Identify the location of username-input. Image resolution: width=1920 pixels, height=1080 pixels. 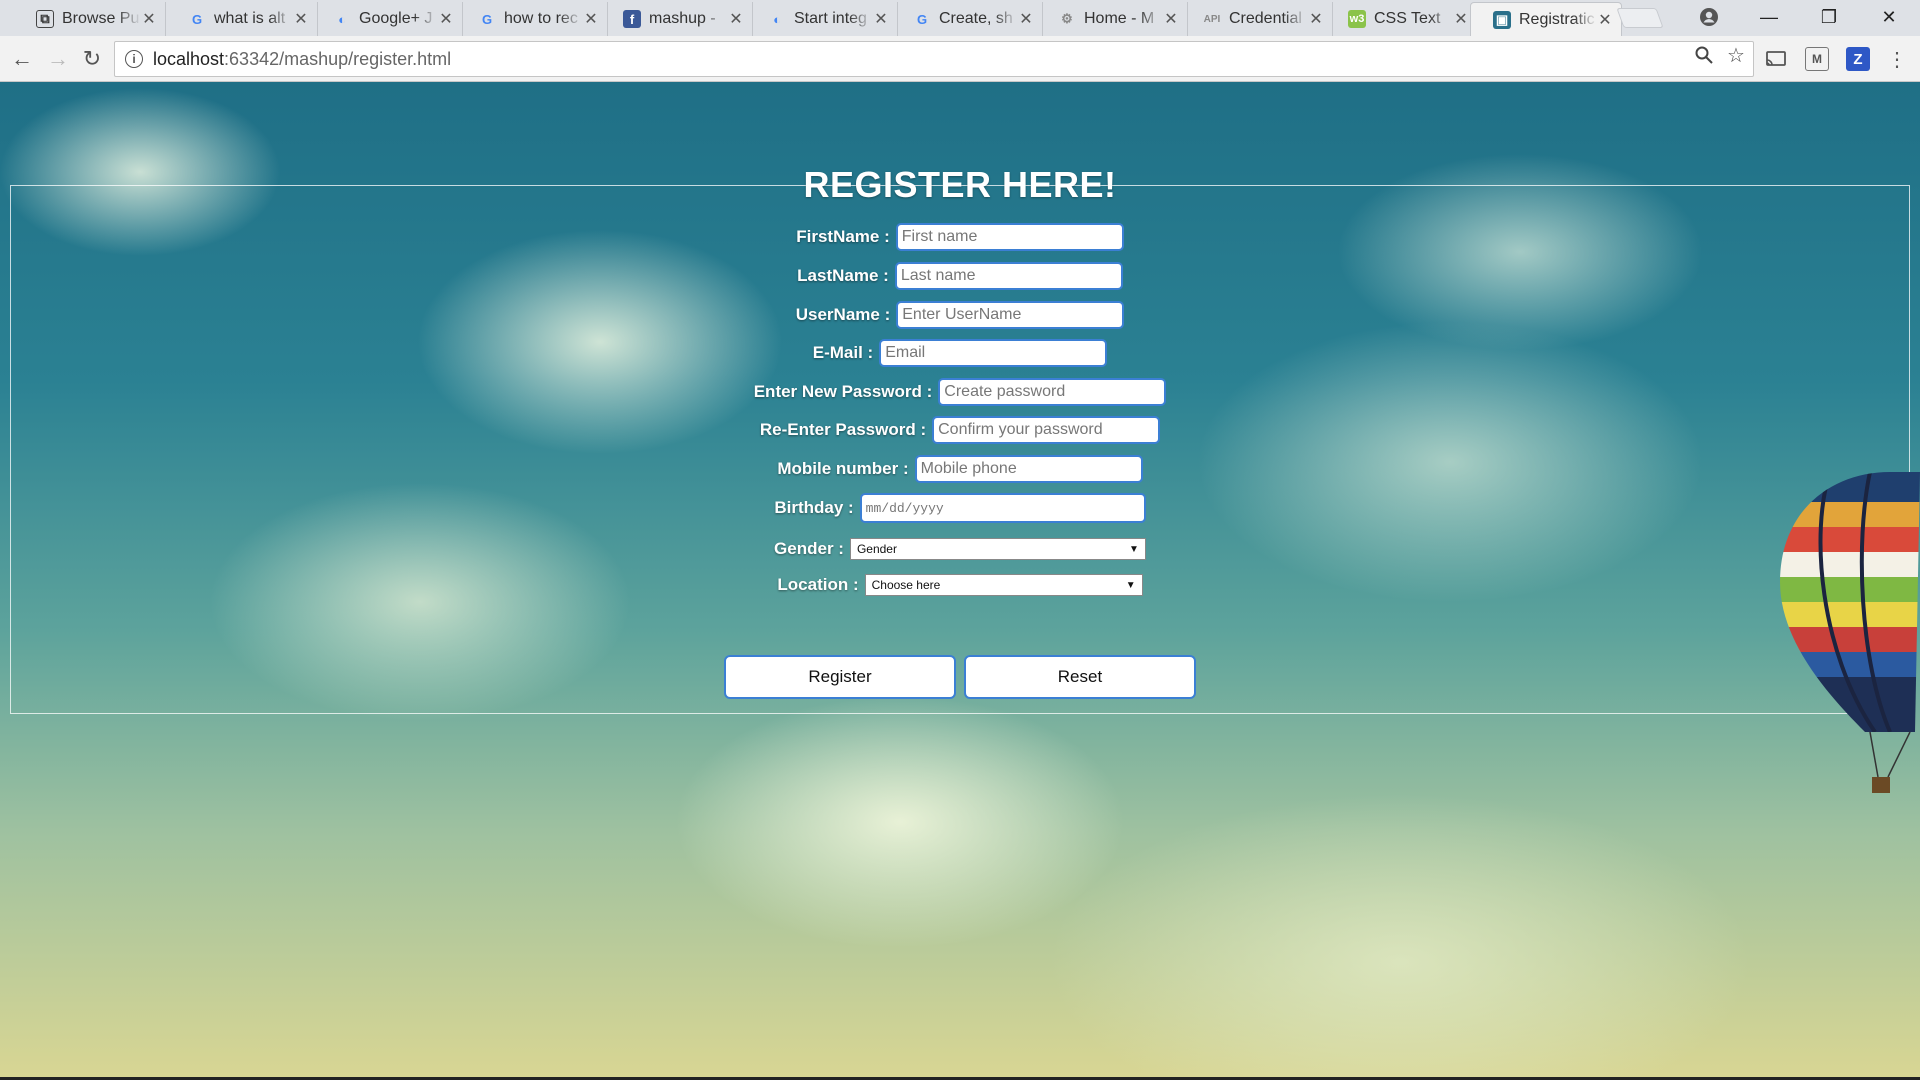
(1010, 315).